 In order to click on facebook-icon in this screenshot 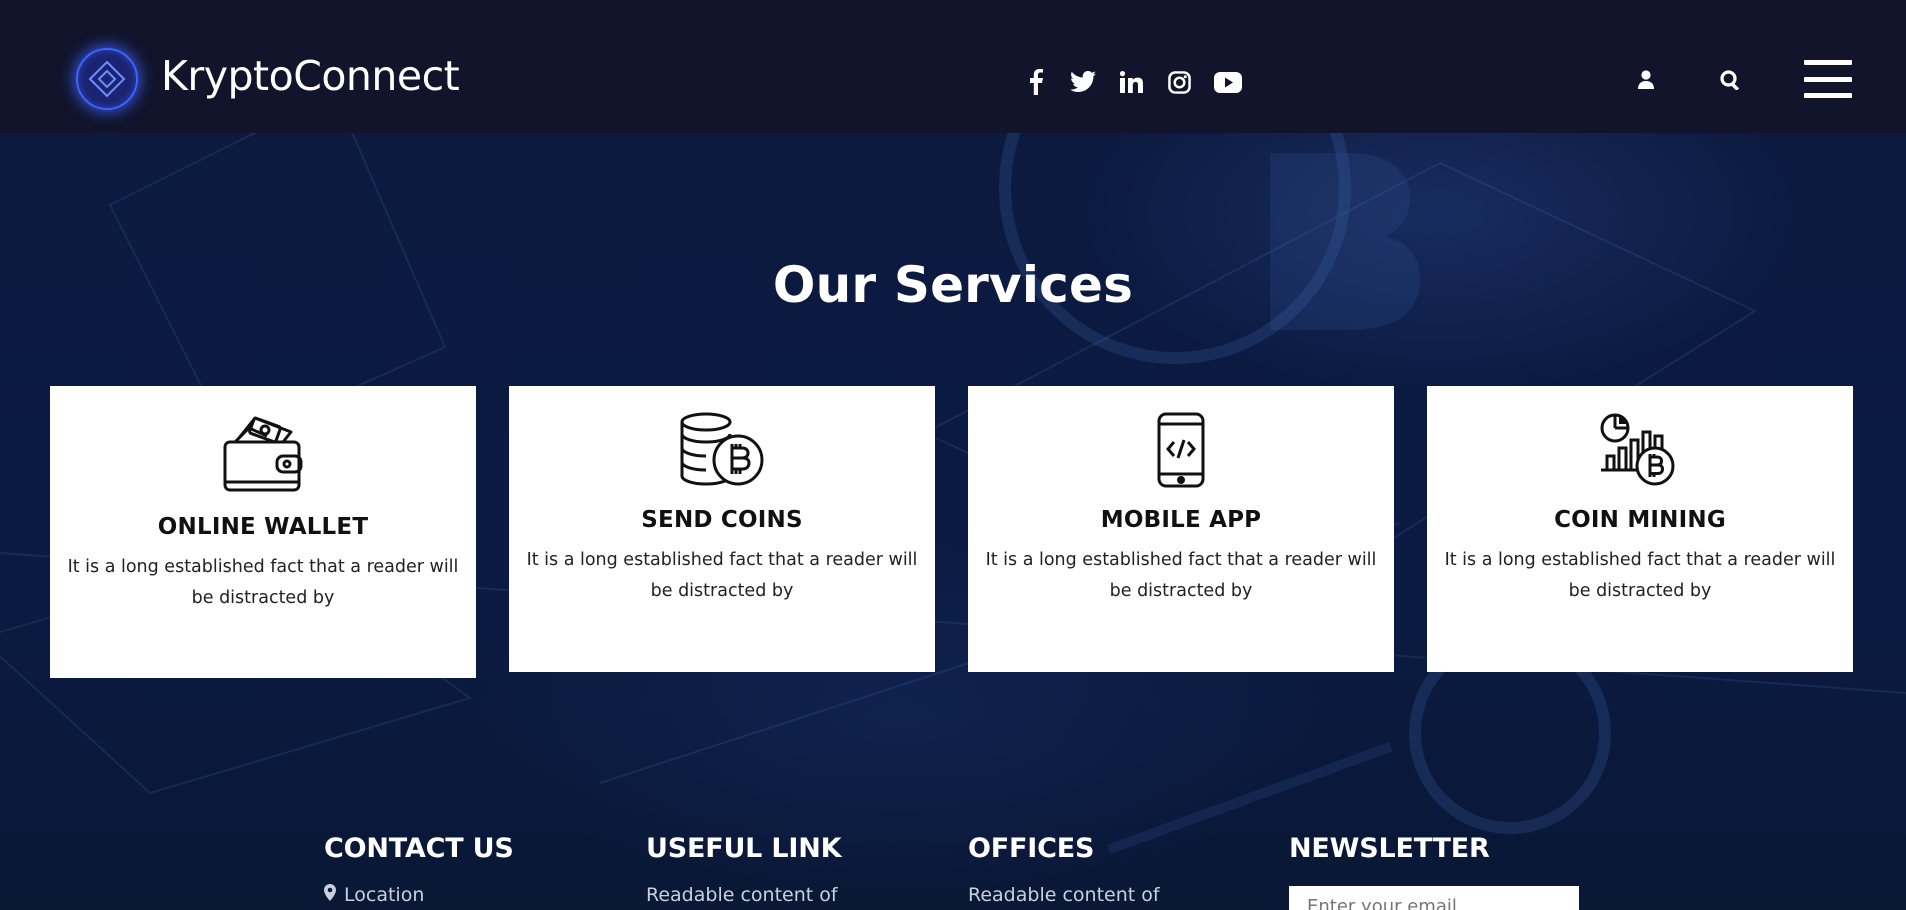, I will do `click(1036, 82)`.